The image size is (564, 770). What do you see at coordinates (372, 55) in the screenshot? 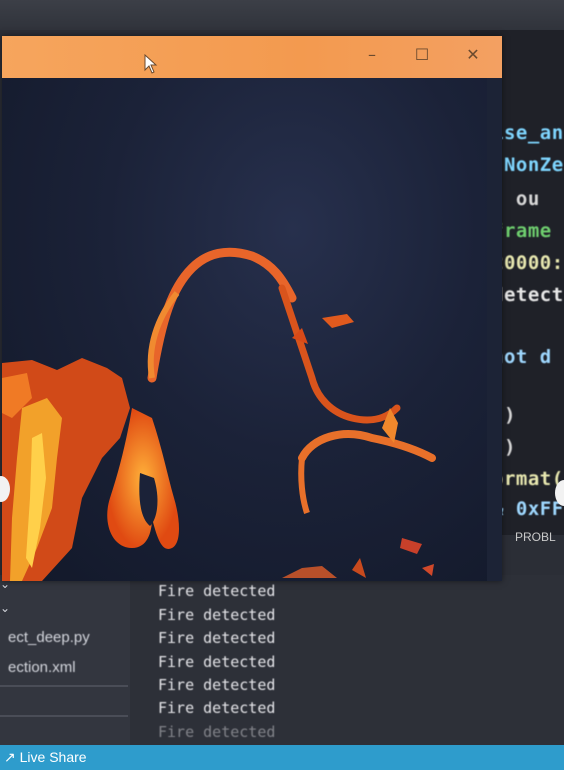
I see `minimize-button: –` at bounding box center [372, 55].